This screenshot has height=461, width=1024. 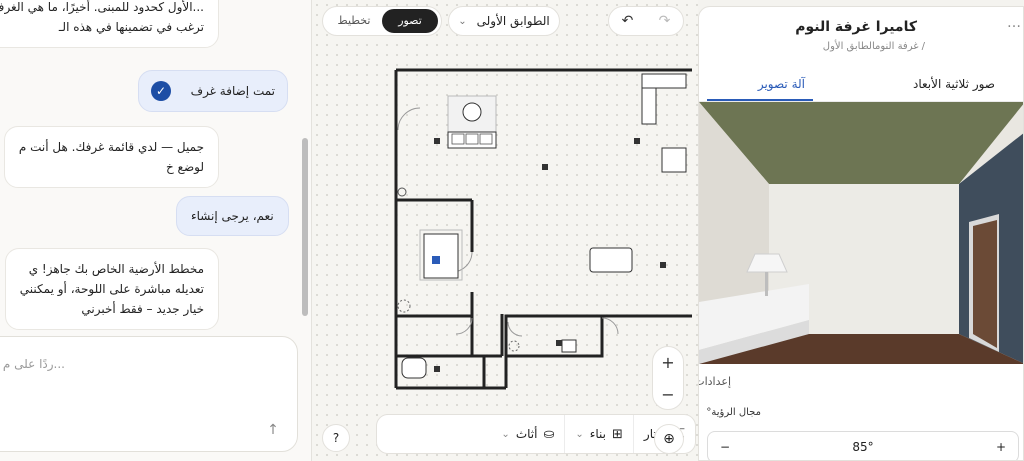 I want to click on redo-icon: ↷, so click(x=664, y=21).